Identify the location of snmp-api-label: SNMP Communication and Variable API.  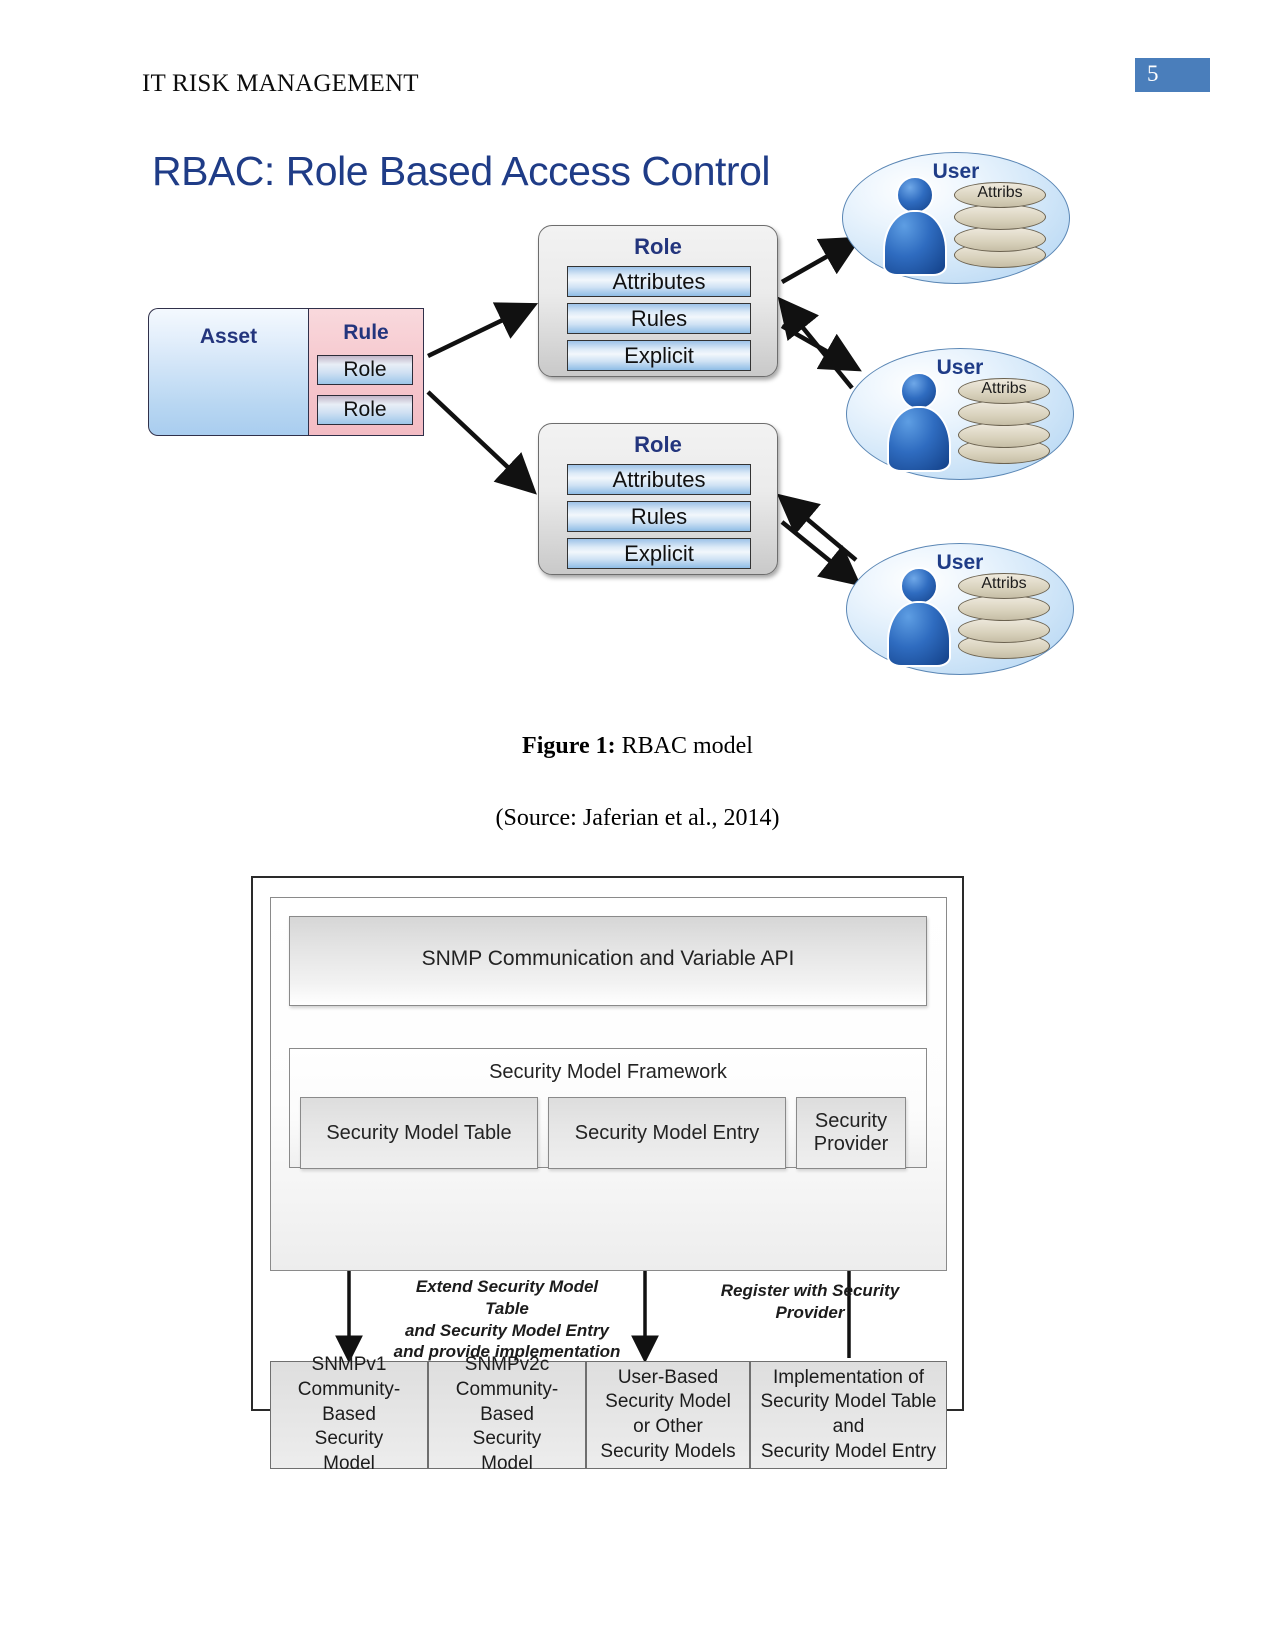
(608, 958).